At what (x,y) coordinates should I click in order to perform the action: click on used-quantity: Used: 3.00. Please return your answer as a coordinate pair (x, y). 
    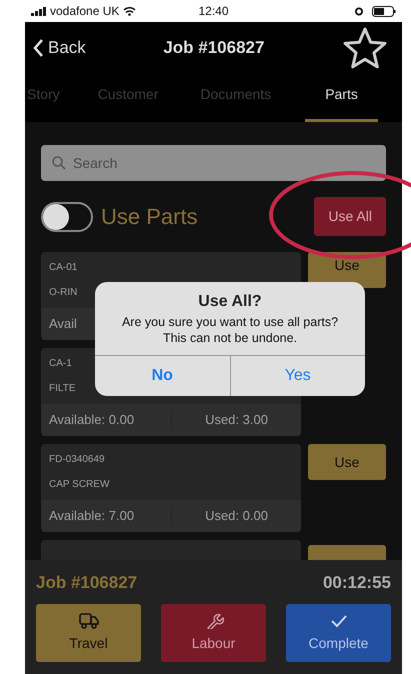
    Looking at the image, I should click on (236, 420).